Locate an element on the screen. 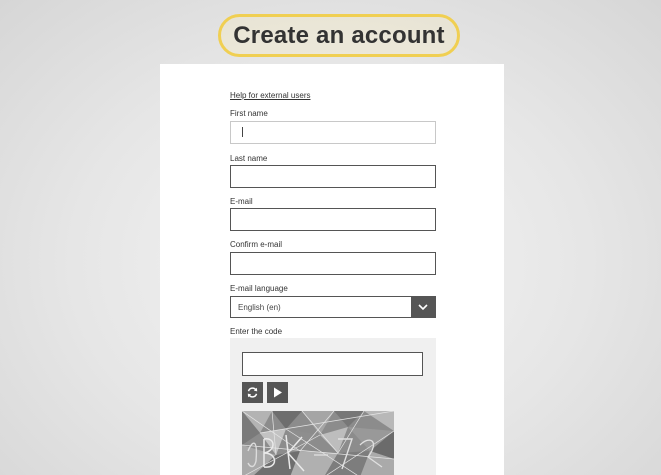 Image resolution: width=661 pixels, height=475 pixels. page-title: Create an account is located at coordinates (339, 35).